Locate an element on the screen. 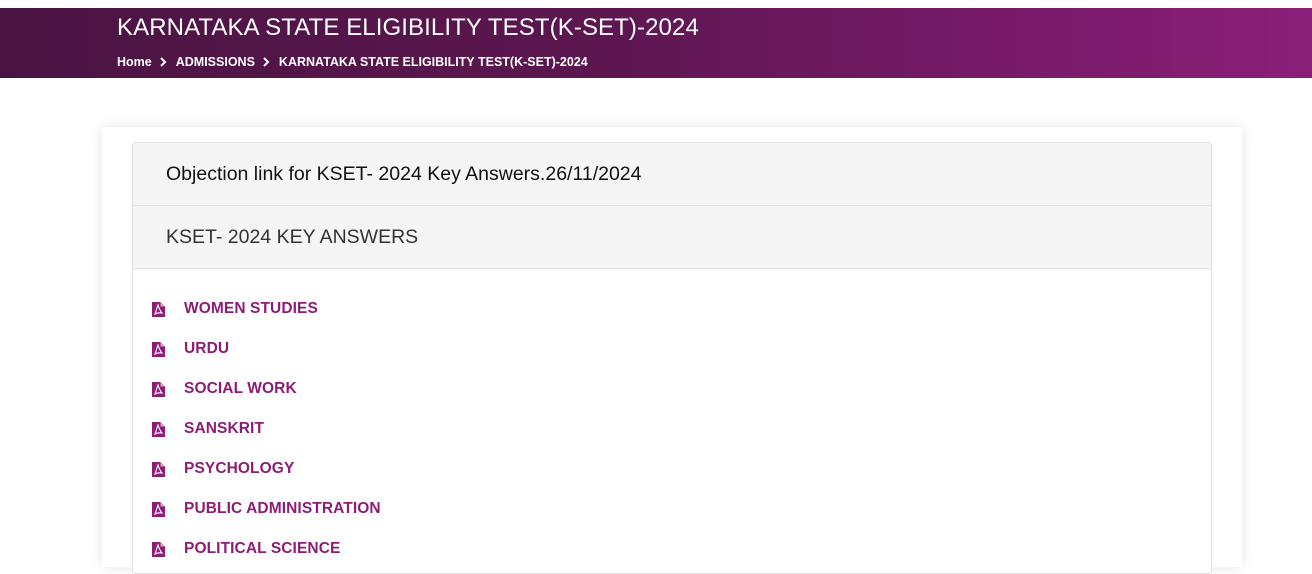  list-item: WOMEN STUDIES is located at coordinates (672, 309).